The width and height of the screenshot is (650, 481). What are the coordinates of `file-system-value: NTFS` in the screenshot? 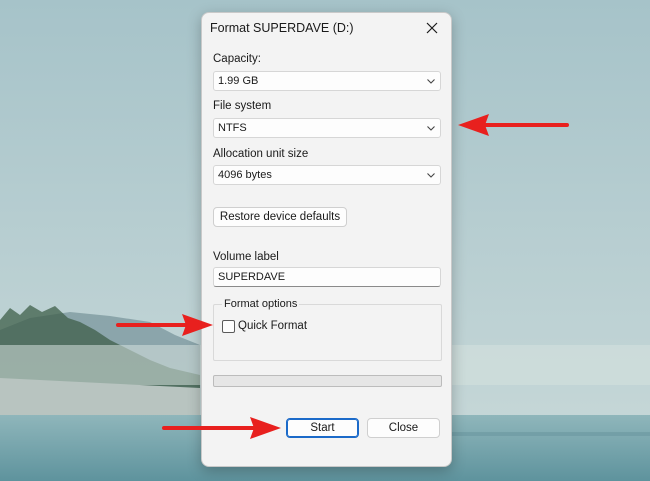 It's located at (232, 128).